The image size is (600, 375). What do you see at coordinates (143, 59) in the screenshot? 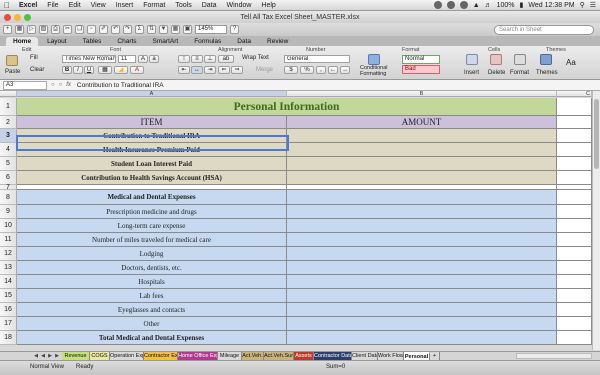
I see `grow-font-button: A` at bounding box center [143, 59].